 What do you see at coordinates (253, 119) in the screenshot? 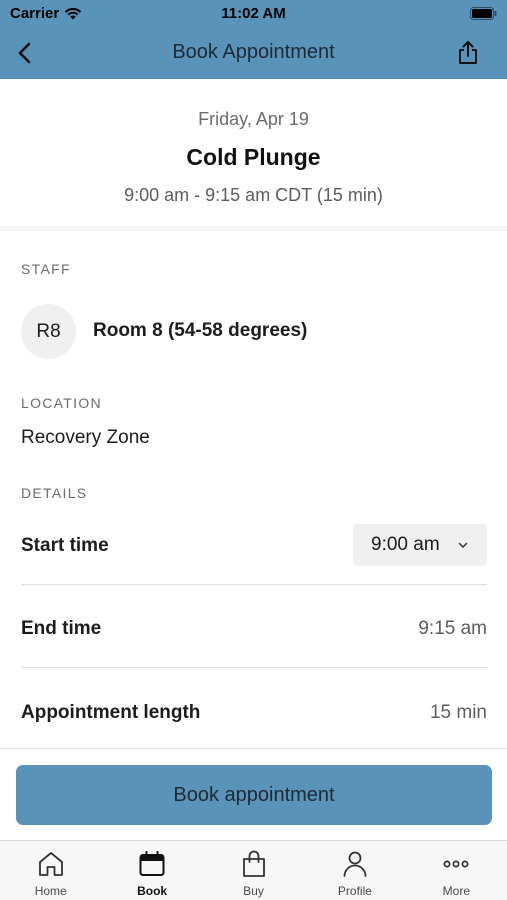
I see `appointment-date: Friday, Apr 19` at bounding box center [253, 119].